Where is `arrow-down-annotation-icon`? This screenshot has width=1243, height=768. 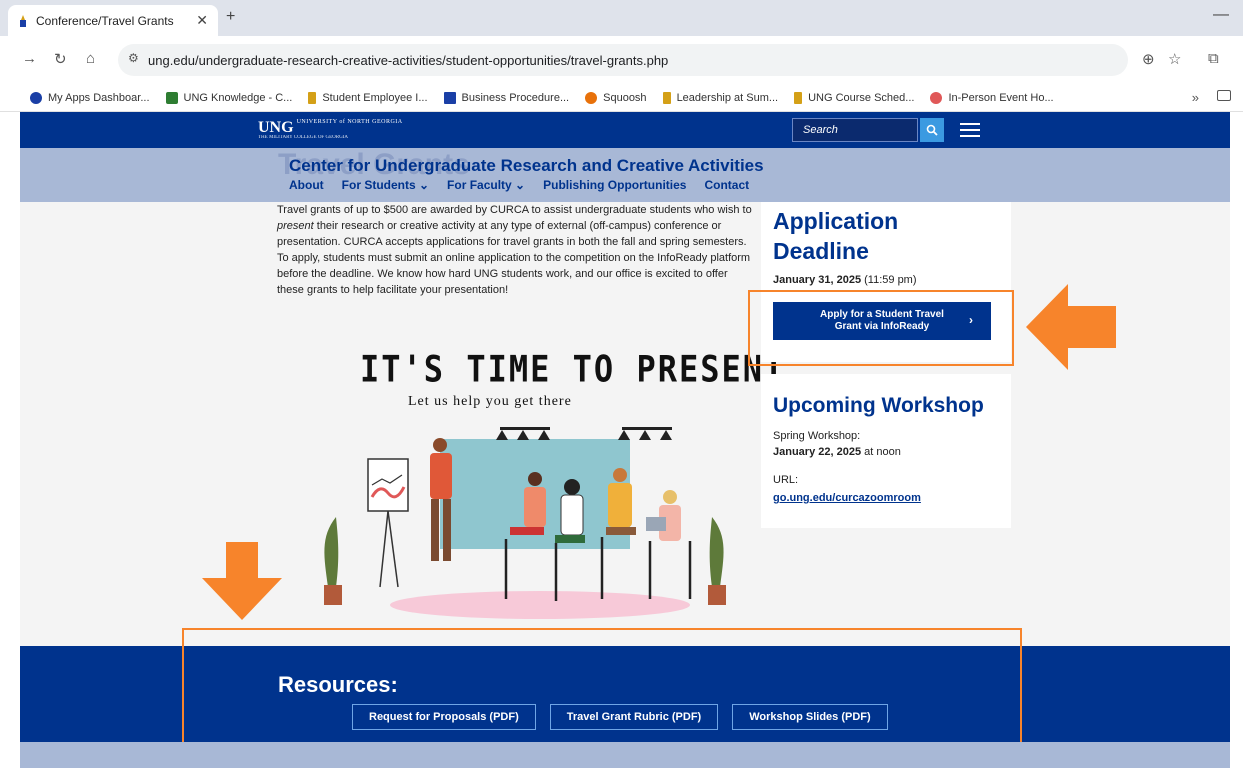 arrow-down-annotation-icon is located at coordinates (242, 581).